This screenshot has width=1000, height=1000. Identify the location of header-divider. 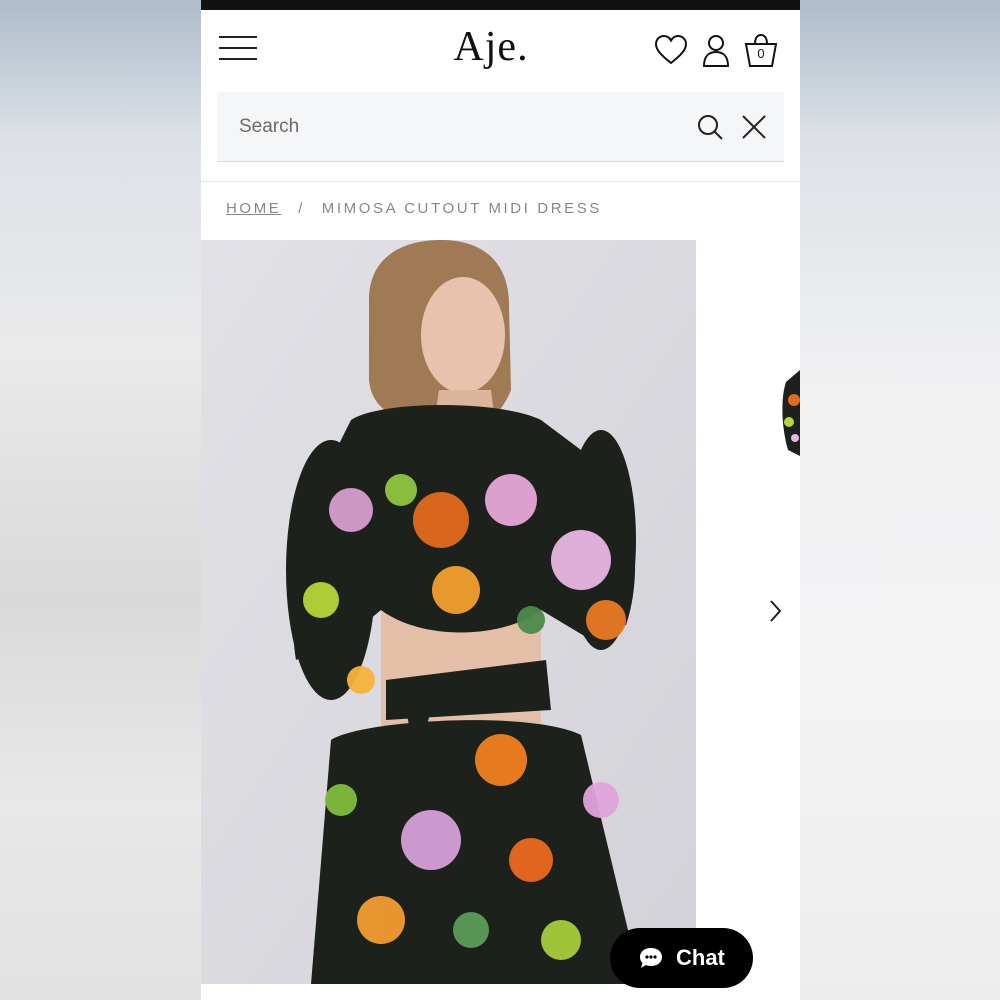
(500, 181).